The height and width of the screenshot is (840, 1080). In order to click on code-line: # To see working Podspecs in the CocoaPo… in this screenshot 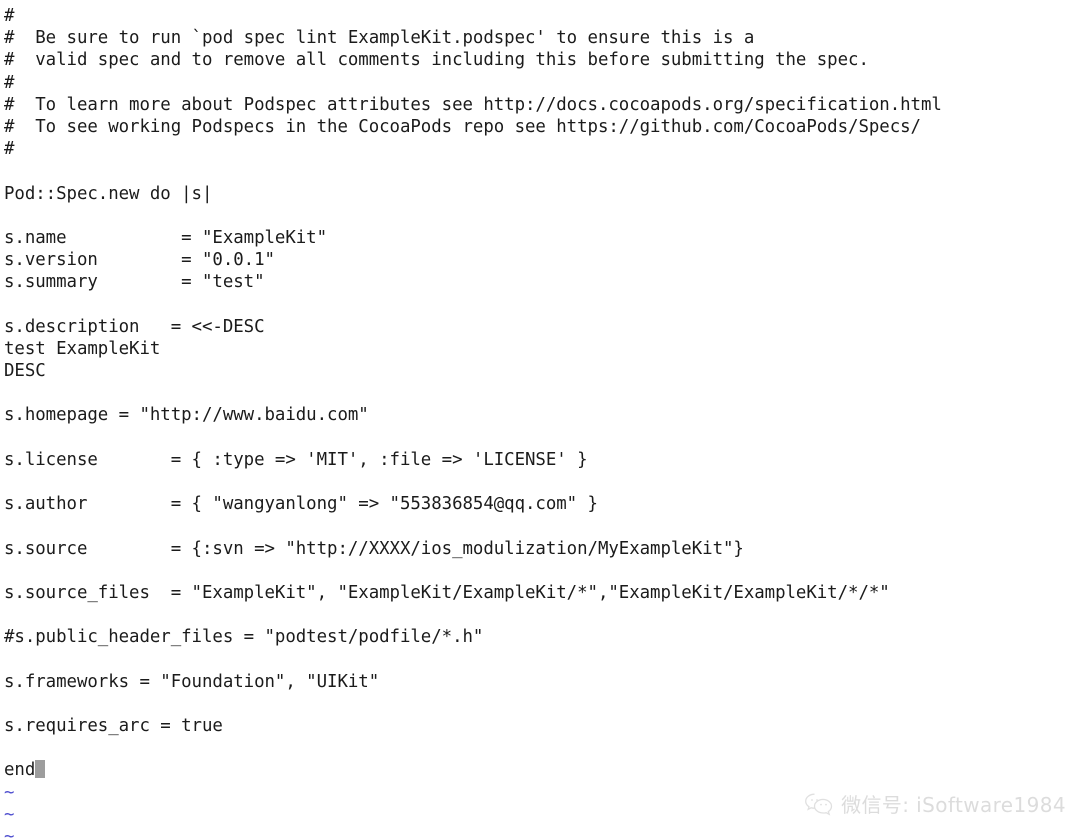, I will do `click(542, 127)`.